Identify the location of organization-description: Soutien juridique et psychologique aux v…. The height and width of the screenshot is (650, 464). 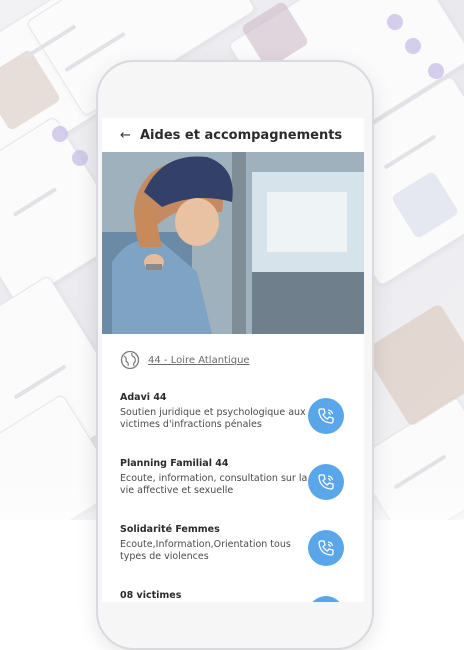
(213, 418).